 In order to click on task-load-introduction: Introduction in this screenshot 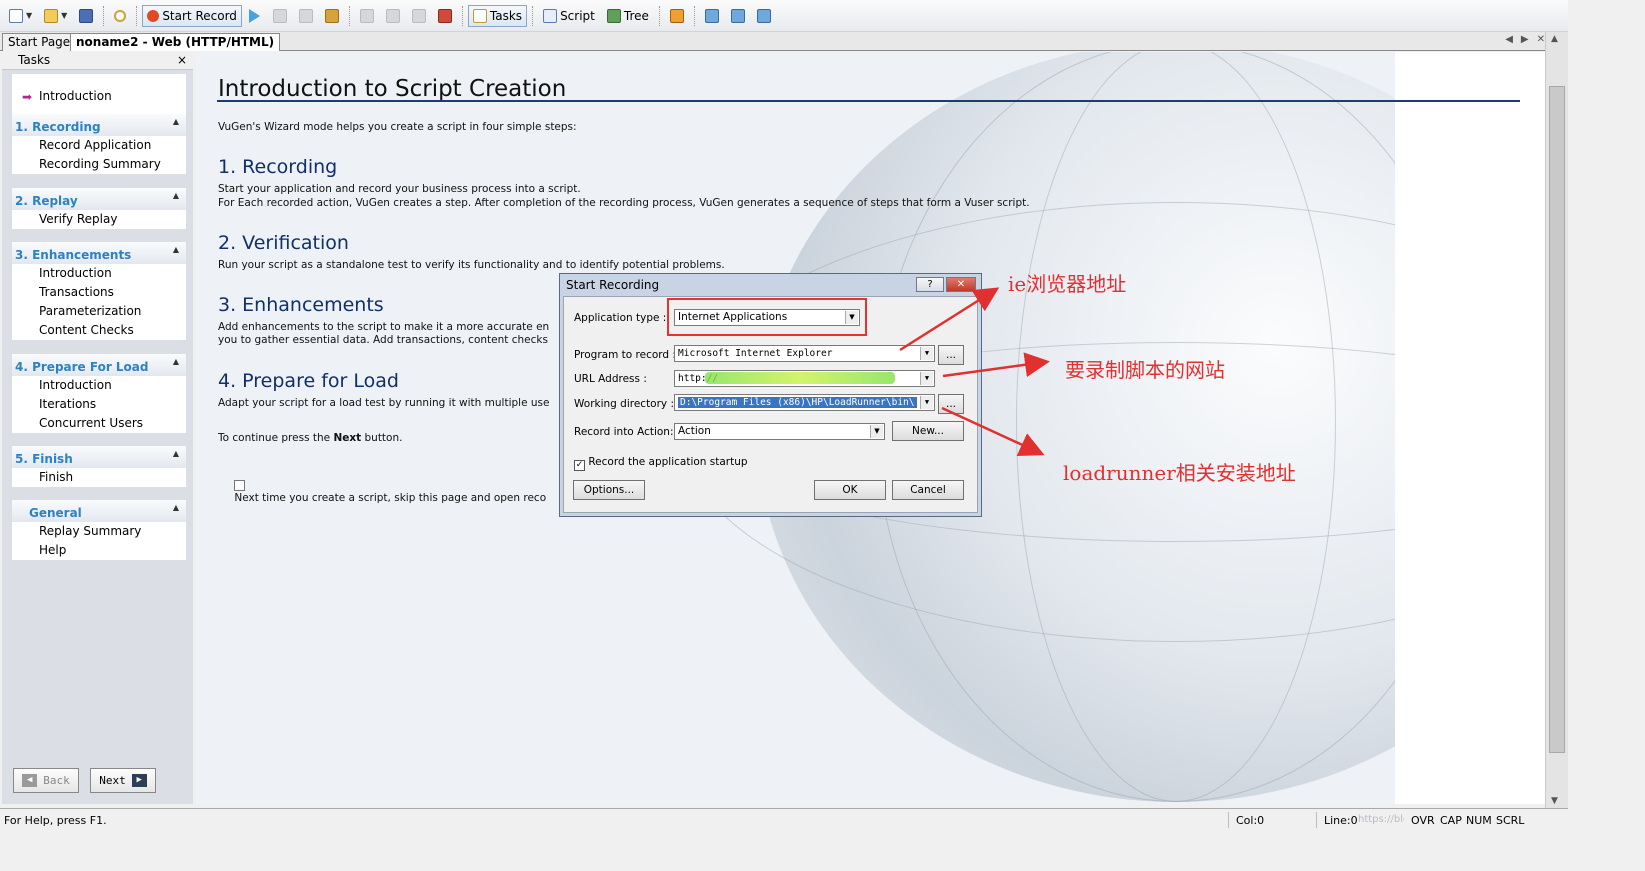, I will do `click(99, 385)`.